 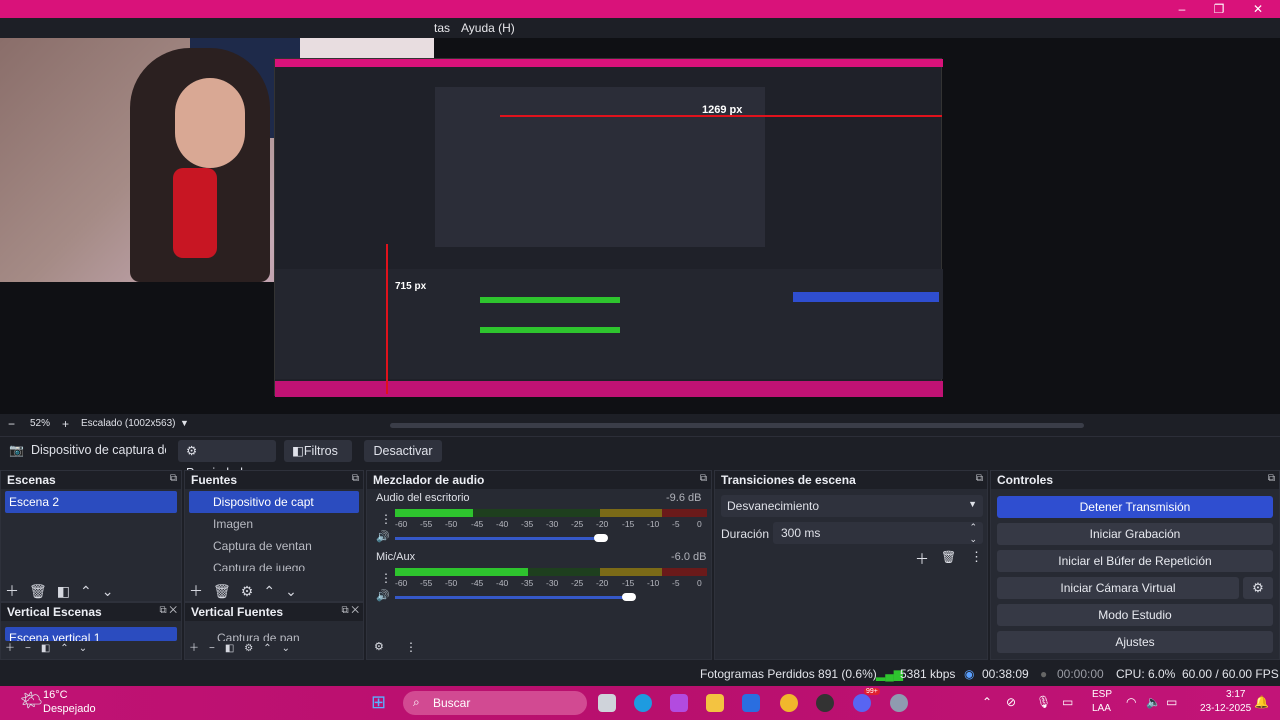 What do you see at coordinates (1171, 702) in the screenshot?
I see `battery-icon: ▭` at bounding box center [1171, 702].